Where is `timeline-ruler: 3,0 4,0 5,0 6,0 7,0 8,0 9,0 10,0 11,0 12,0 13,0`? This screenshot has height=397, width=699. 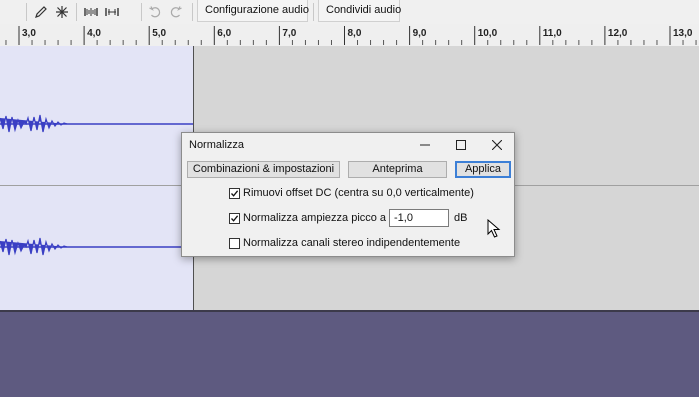
timeline-ruler: 3,0 4,0 5,0 6,0 7,0 8,0 9,0 10,0 11,0 12,0 13,0 is located at coordinates (349, 35).